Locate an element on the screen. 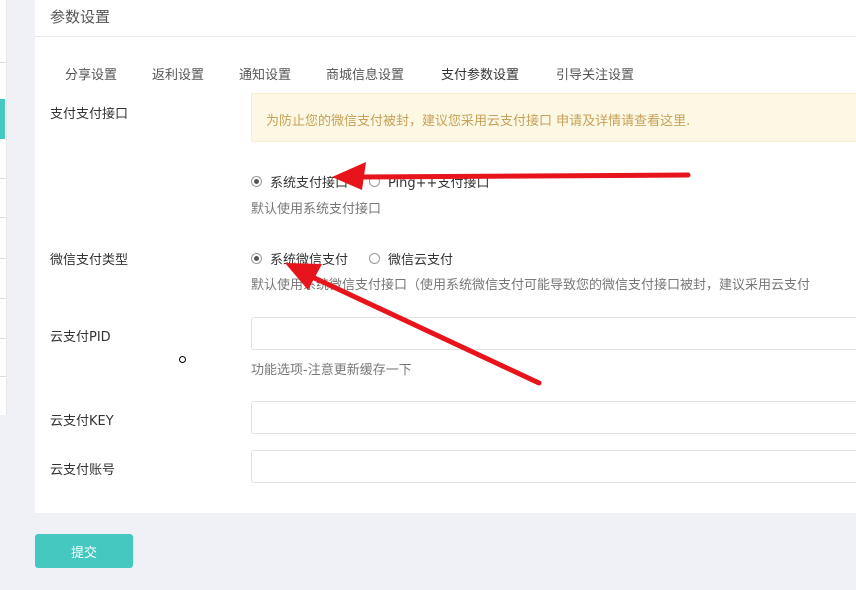 This screenshot has height=590, width=856. mouse-cursor-icon is located at coordinates (182, 359).